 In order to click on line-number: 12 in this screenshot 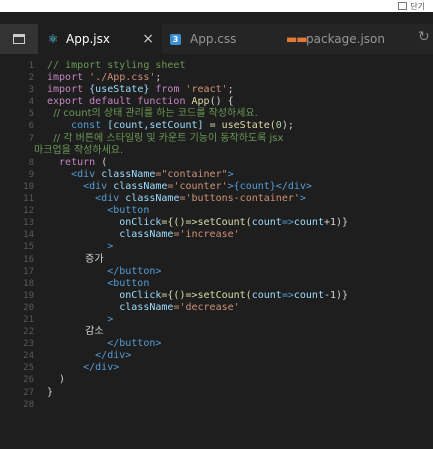, I will do `click(28, 211)`.